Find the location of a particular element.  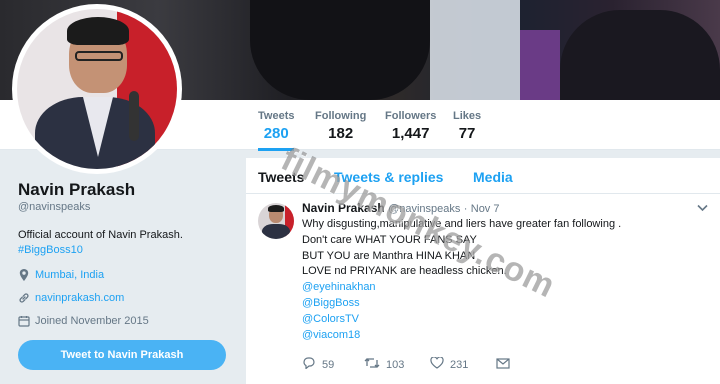

tweet-mention: @ColorsTV is located at coordinates (502, 320).